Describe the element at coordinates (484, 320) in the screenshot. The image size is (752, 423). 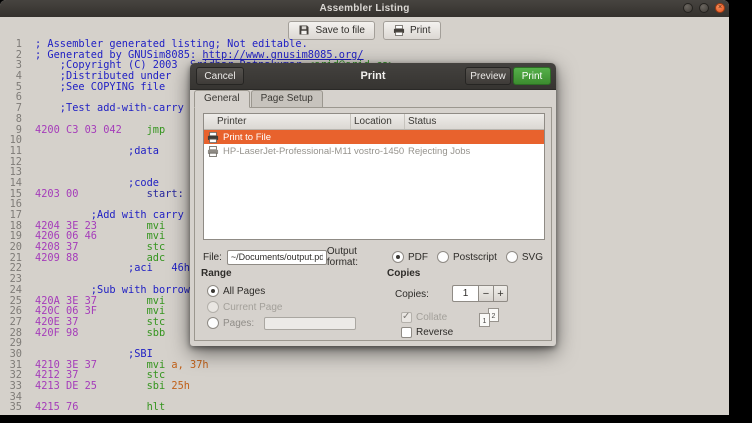
I see `collate-page-1: 1` at that location.